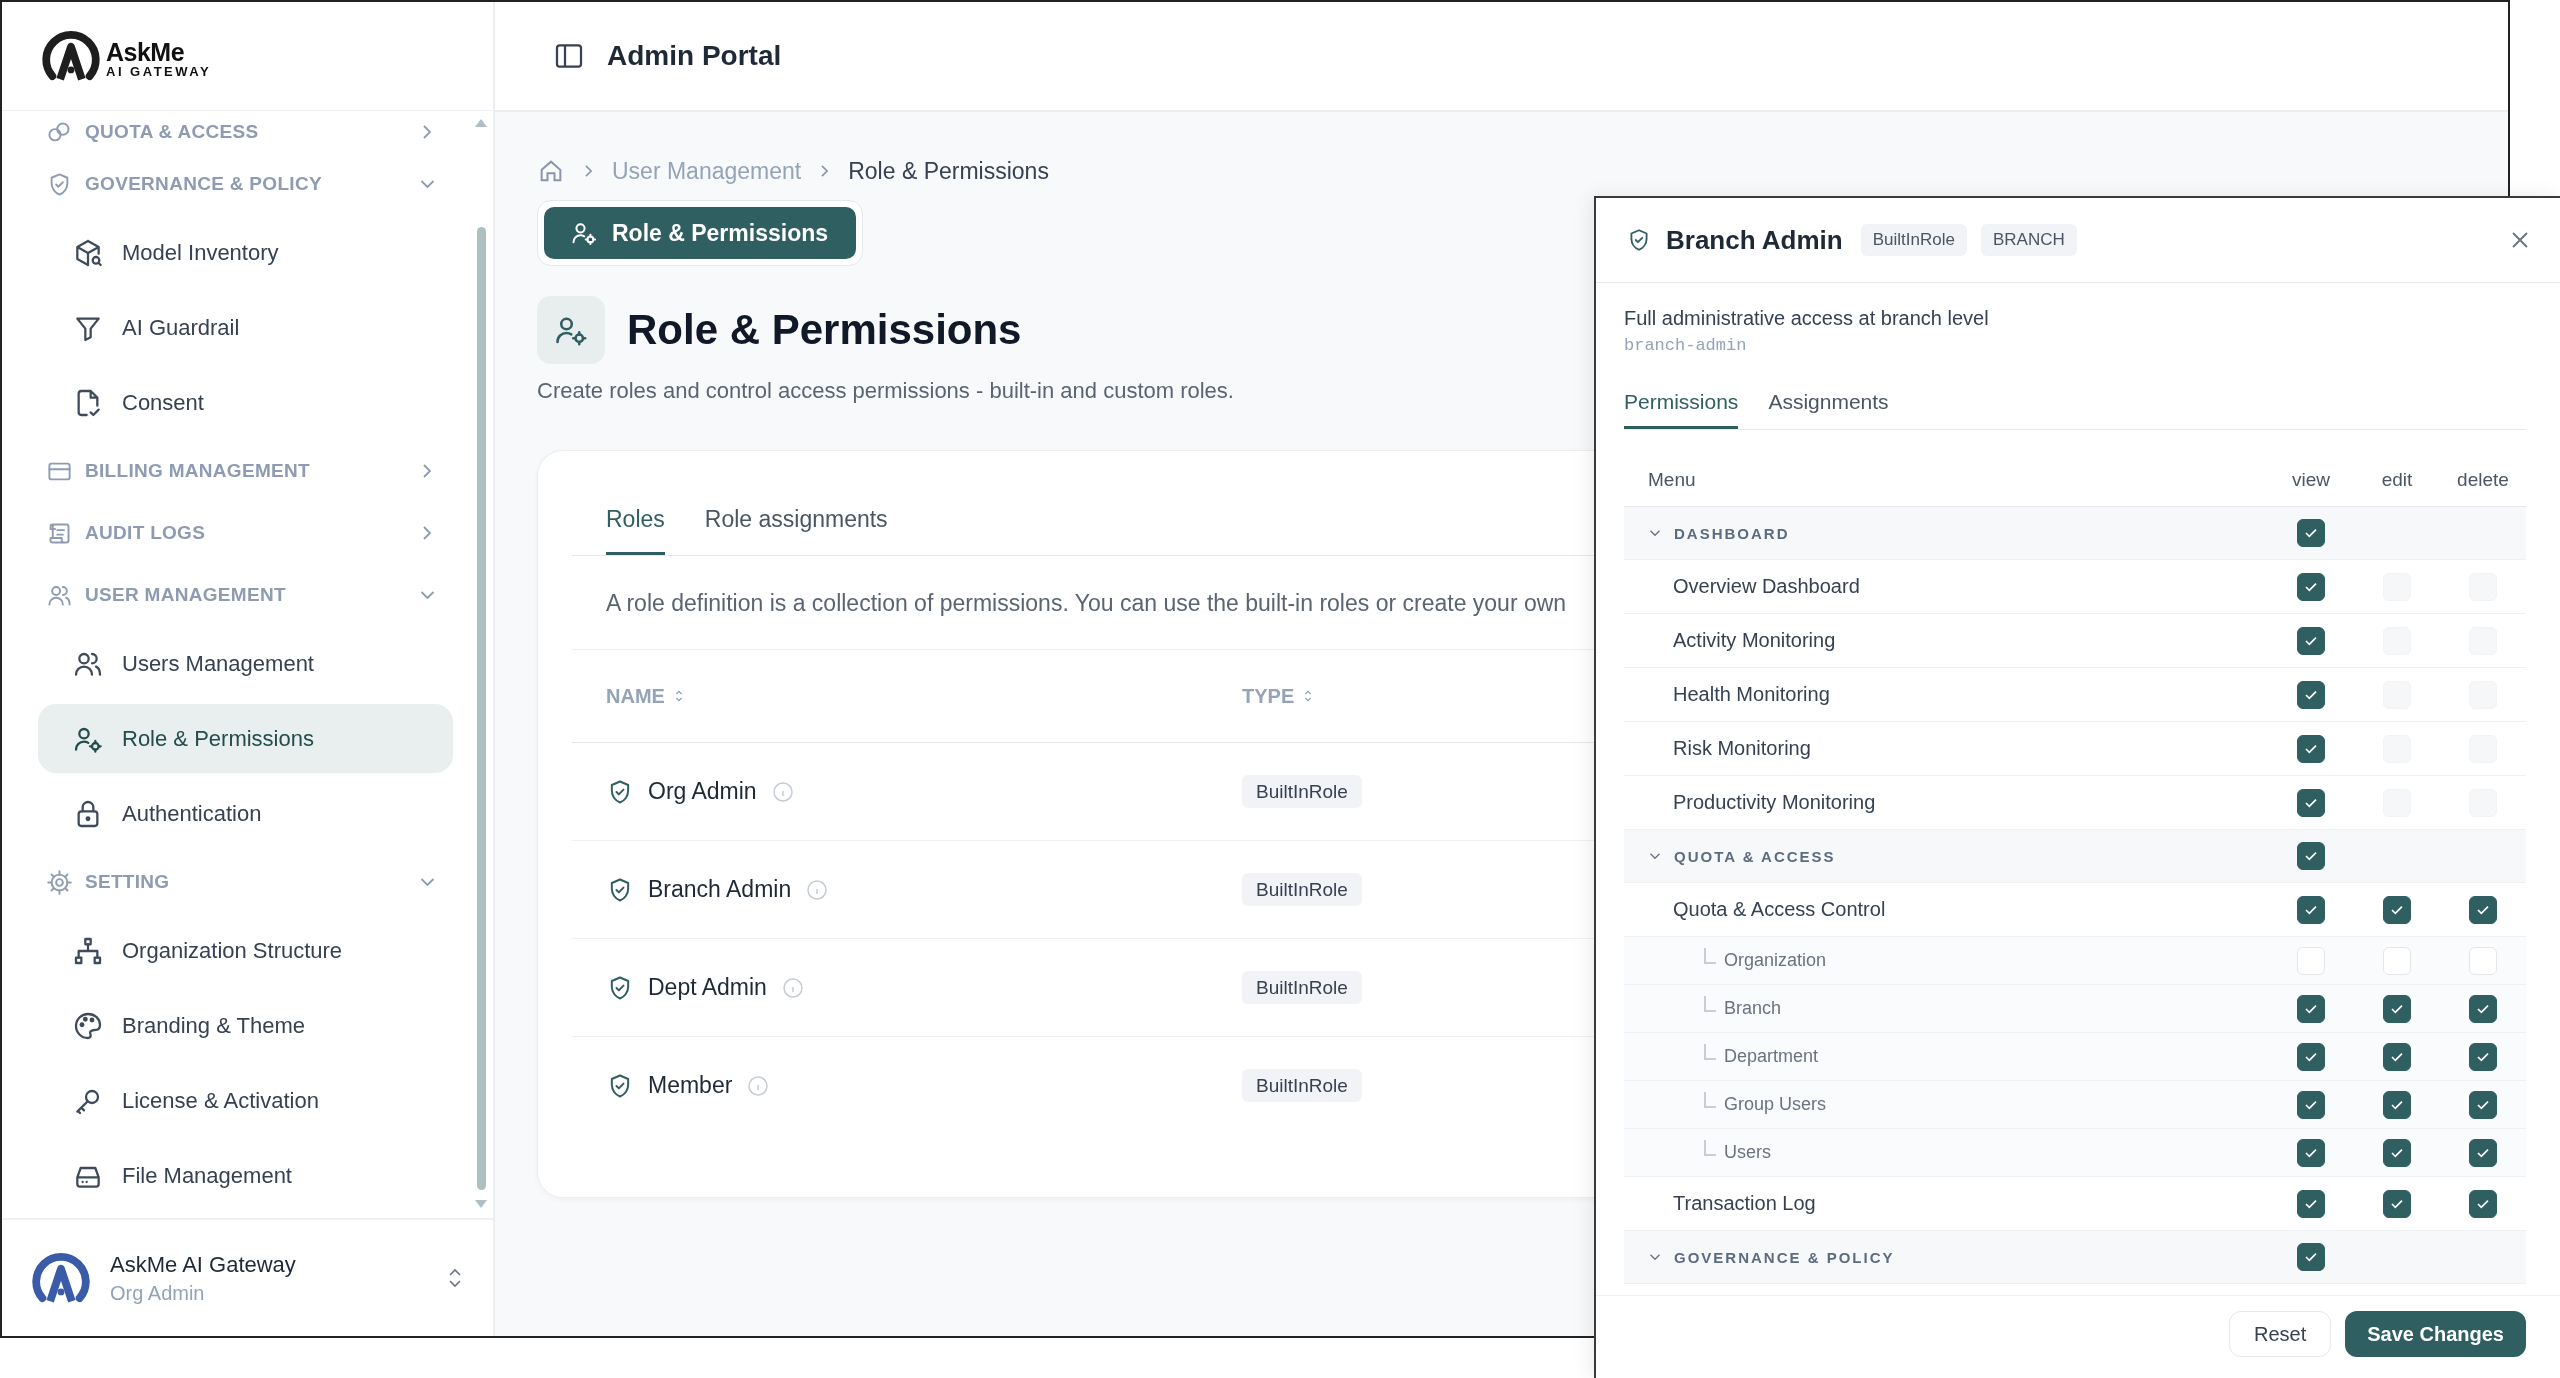 This screenshot has height=1378, width=2560. I want to click on sidebar-item: Users Management, so click(245, 663).